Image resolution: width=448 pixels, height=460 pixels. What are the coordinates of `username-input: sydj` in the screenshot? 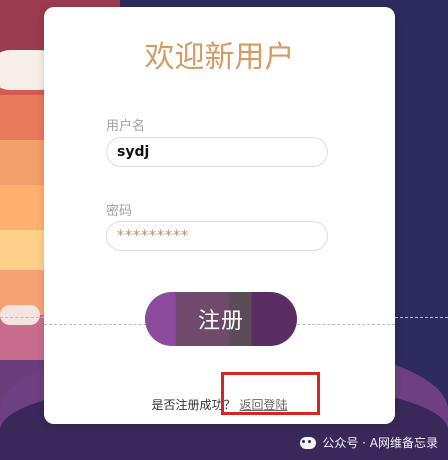 It's located at (217, 152).